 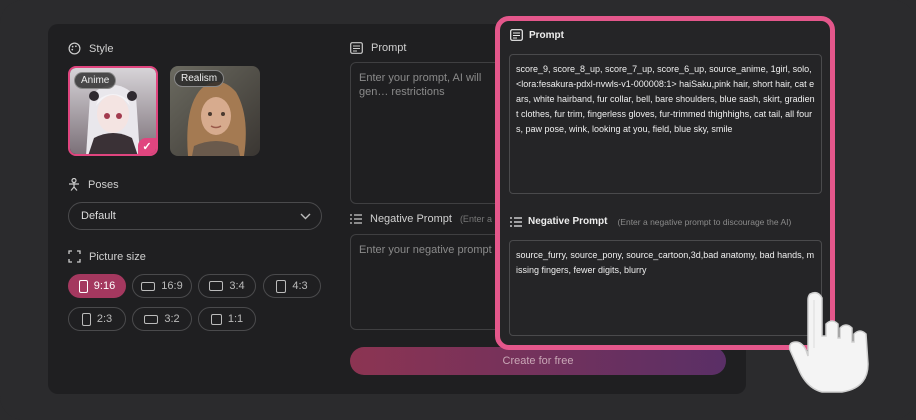 What do you see at coordinates (215, 111) in the screenshot?
I see `style-option-realism: Realism` at bounding box center [215, 111].